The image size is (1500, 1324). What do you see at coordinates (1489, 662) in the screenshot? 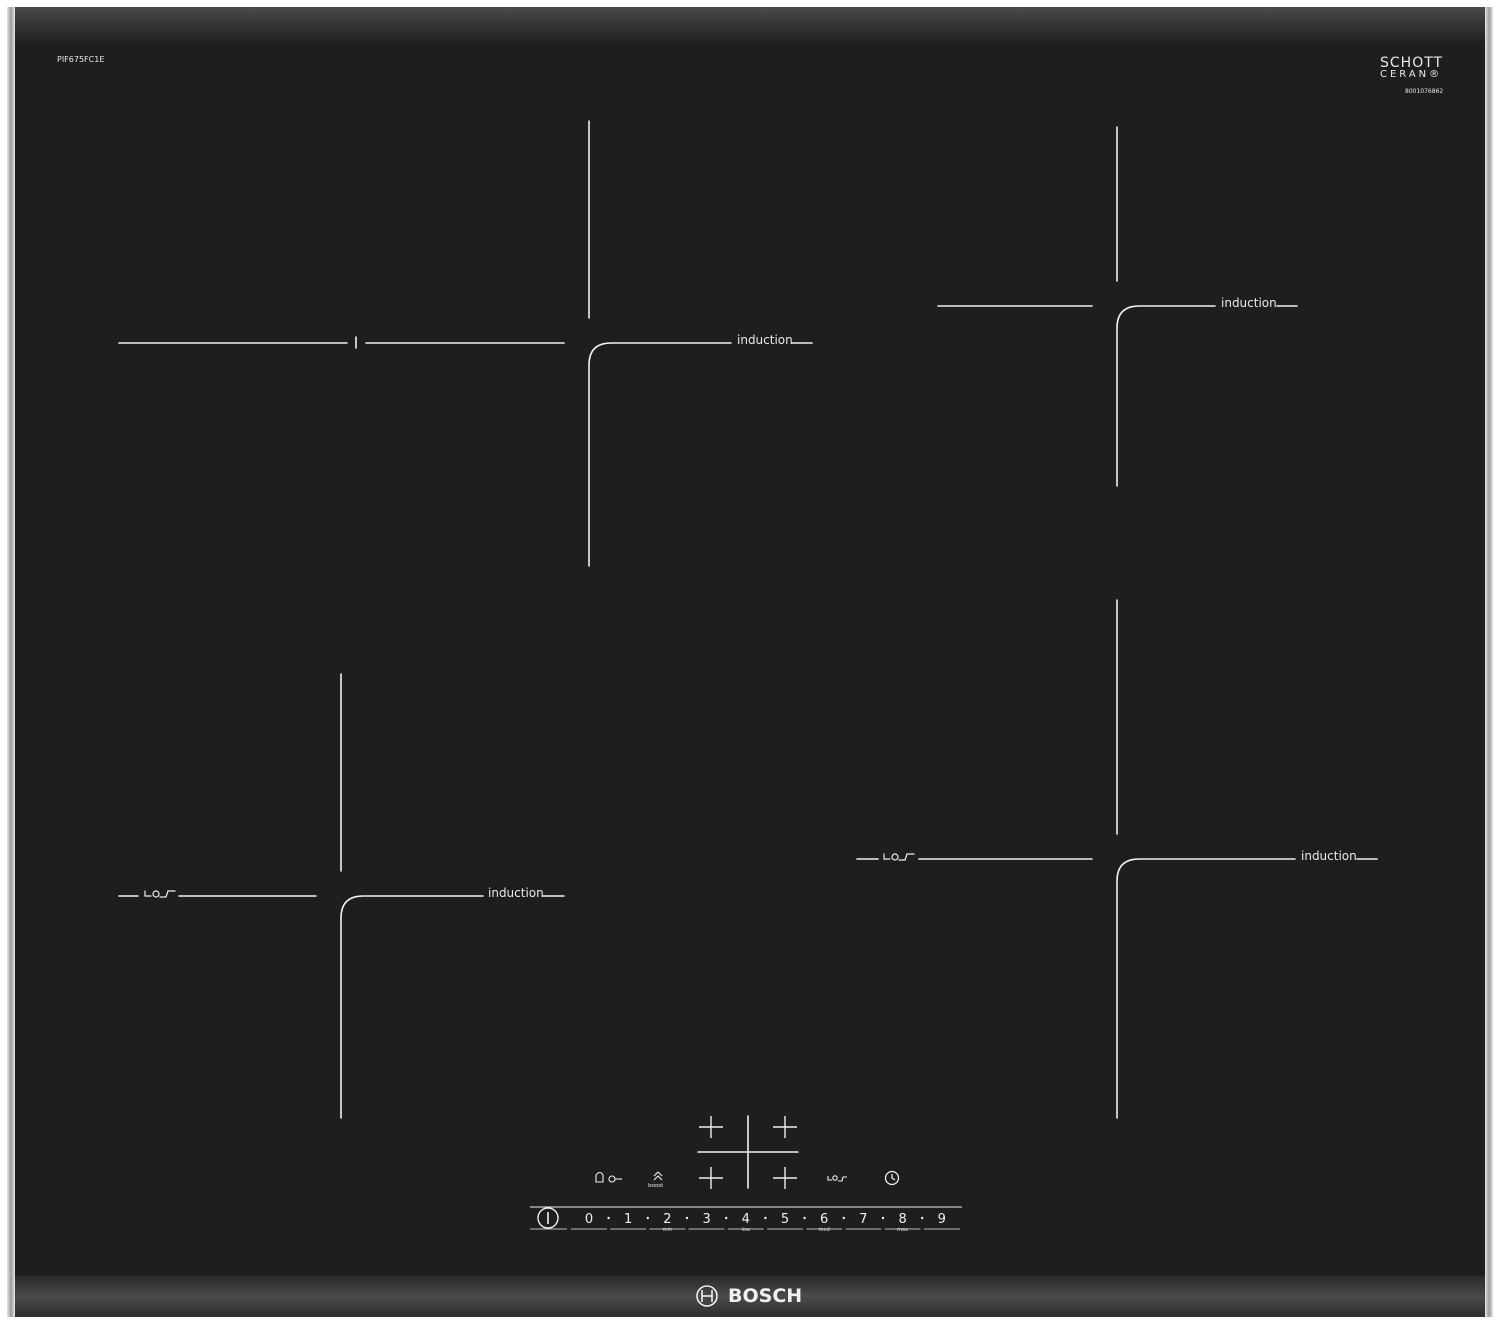
I see `frame-right-edge` at bounding box center [1489, 662].